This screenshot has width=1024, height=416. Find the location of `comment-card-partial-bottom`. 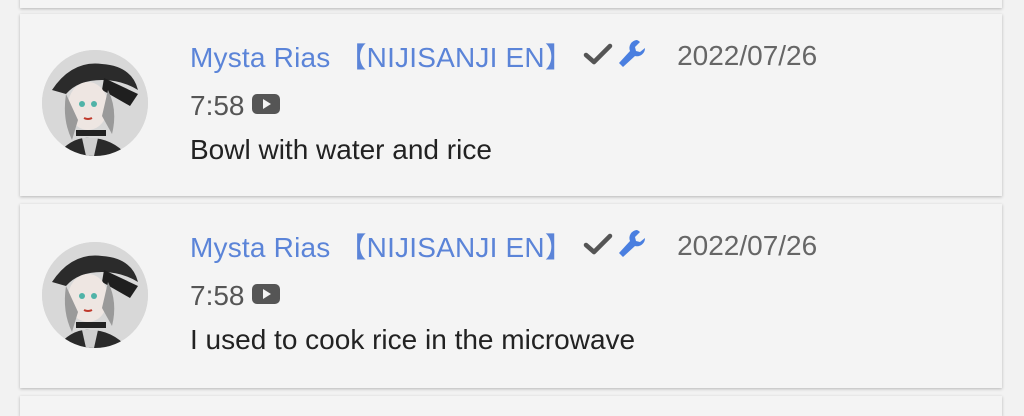

comment-card-partial-bottom is located at coordinates (511, 406).